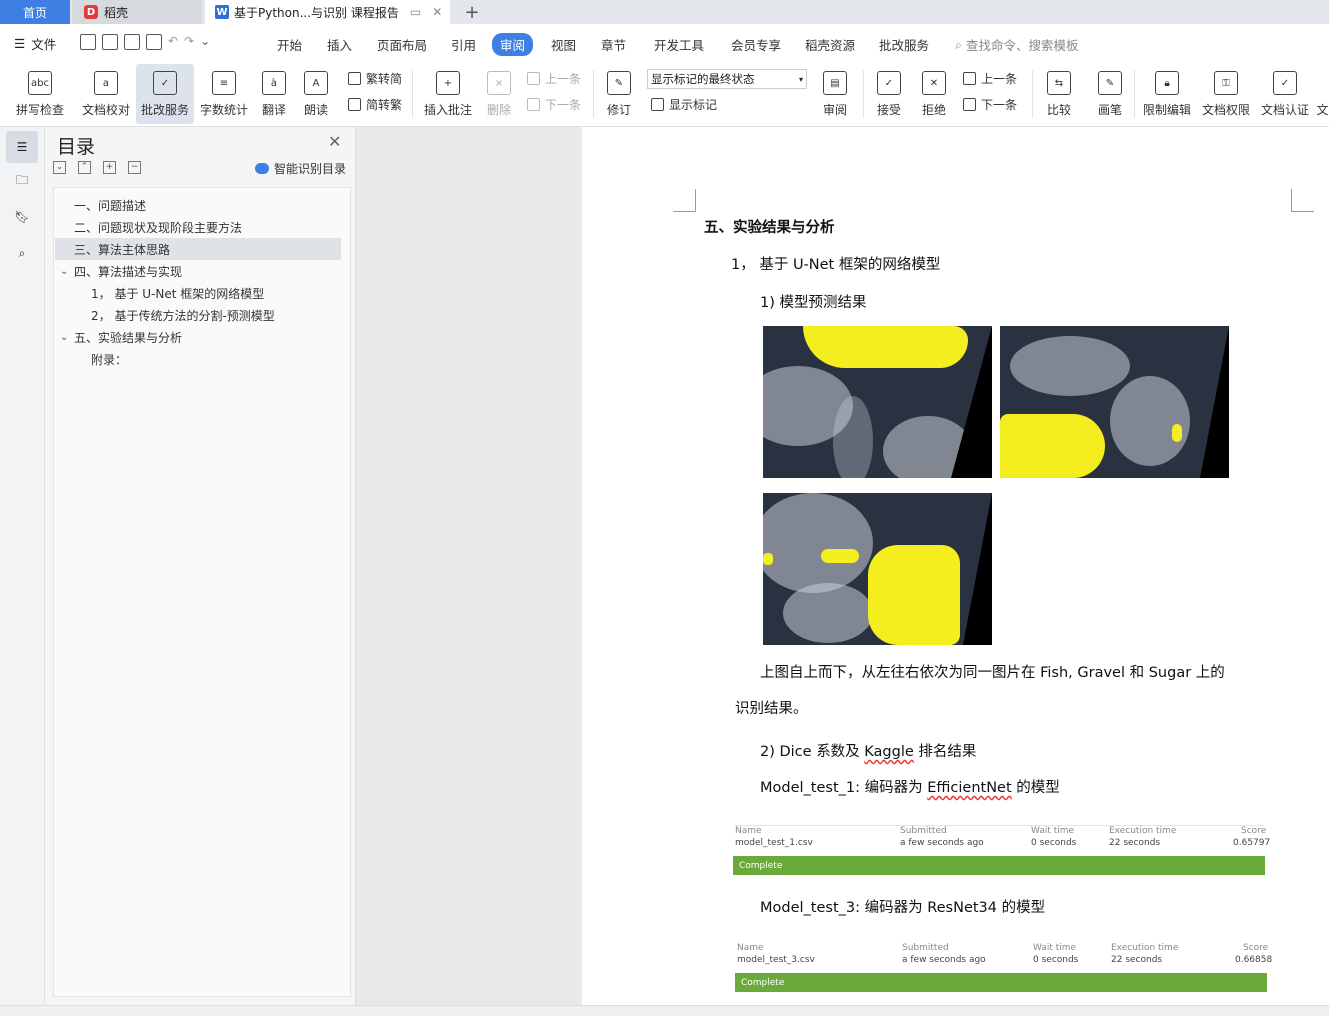 Image resolution: width=1329 pixels, height=1016 pixels. What do you see at coordinates (402, 44) in the screenshot?
I see `menu-page-layout: 页面布局` at bounding box center [402, 44].